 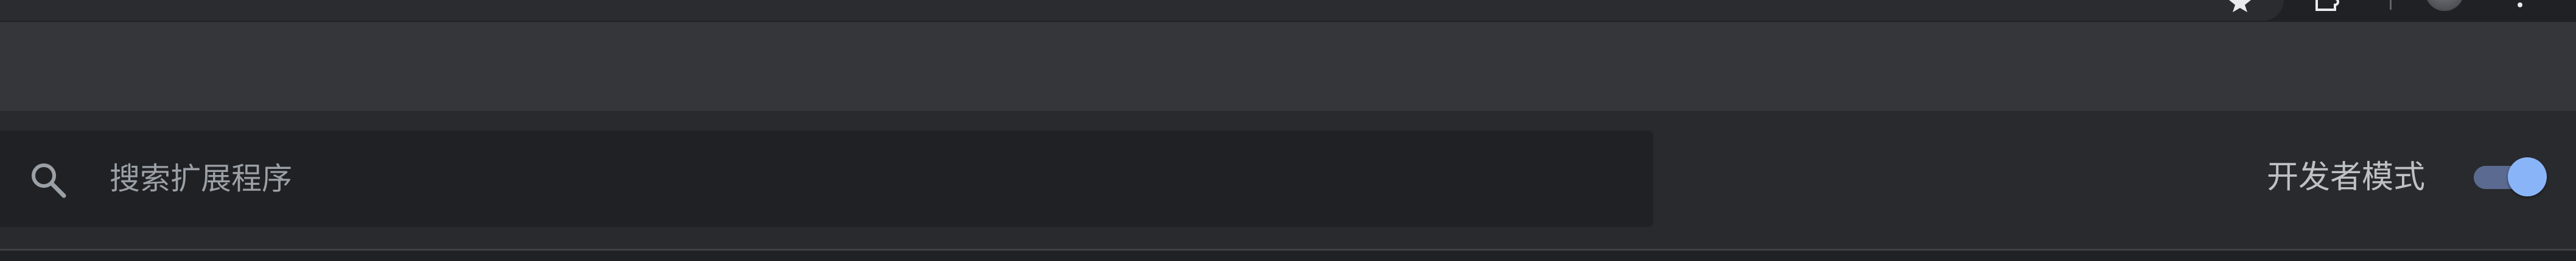 What do you see at coordinates (2326, 6) in the screenshot?
I see `extensions-puzzle-icon` at bounding box center [2326, 6].